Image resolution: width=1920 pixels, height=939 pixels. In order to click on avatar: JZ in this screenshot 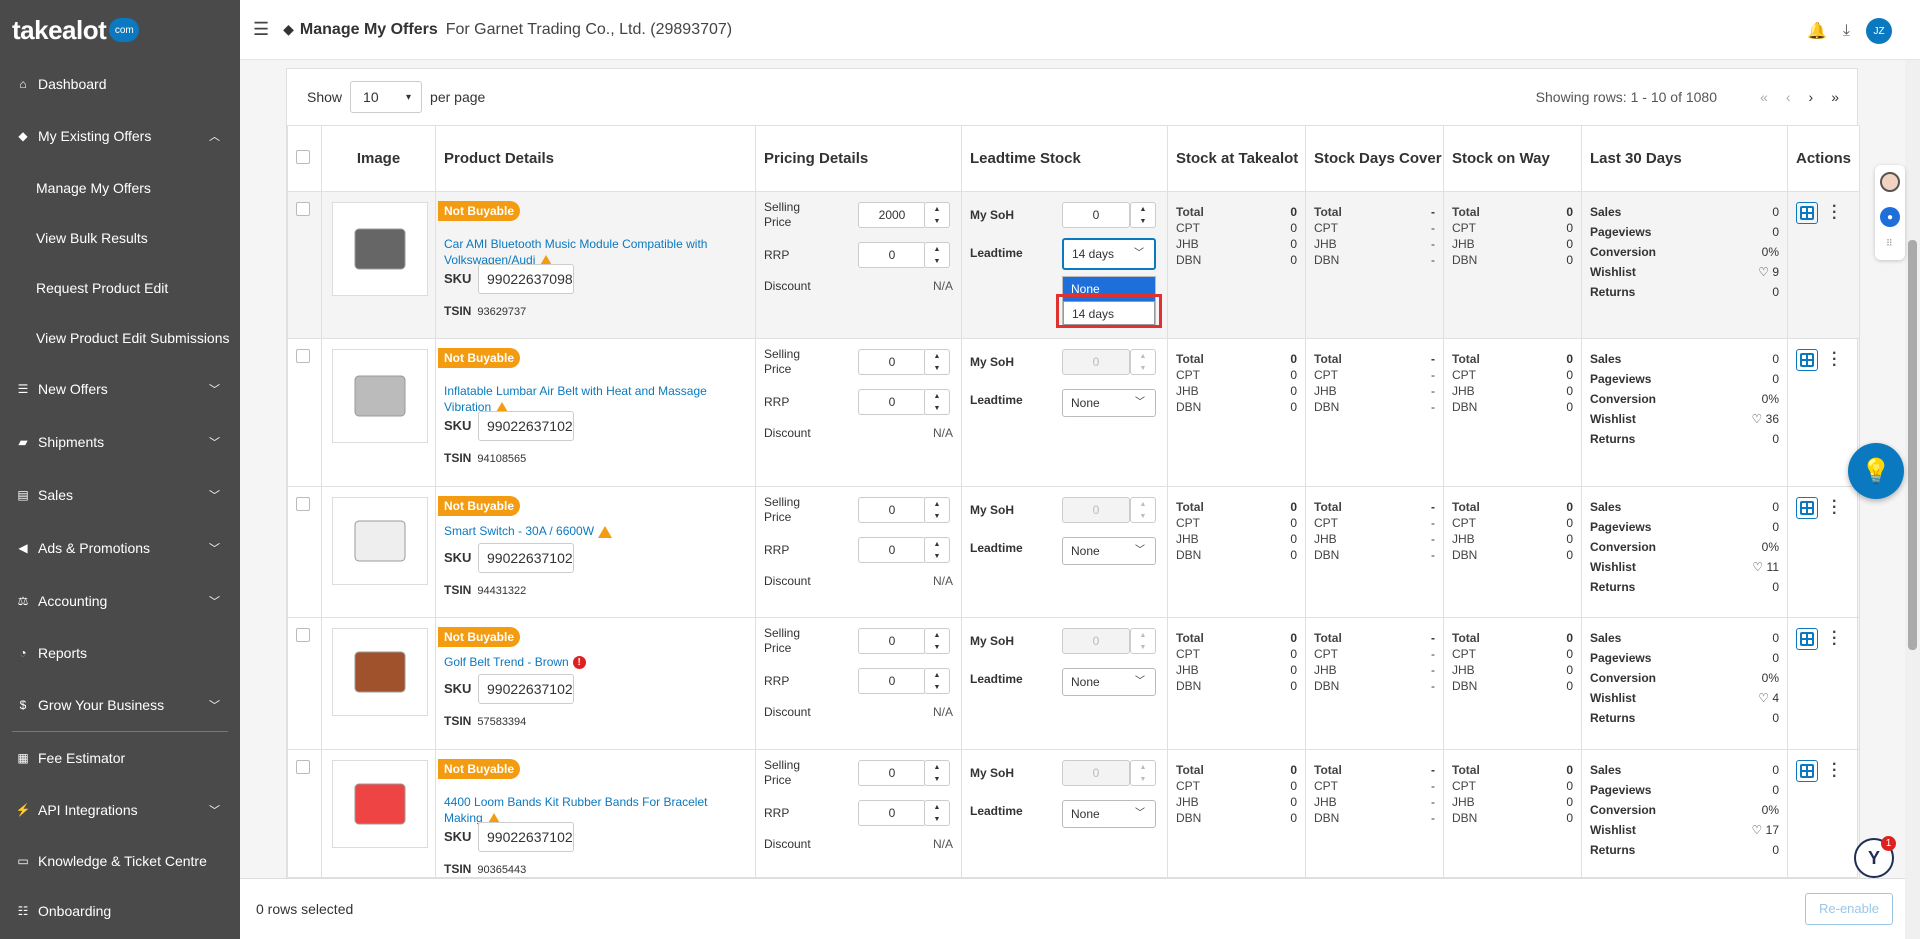, I will do `click(1879, 31)`.